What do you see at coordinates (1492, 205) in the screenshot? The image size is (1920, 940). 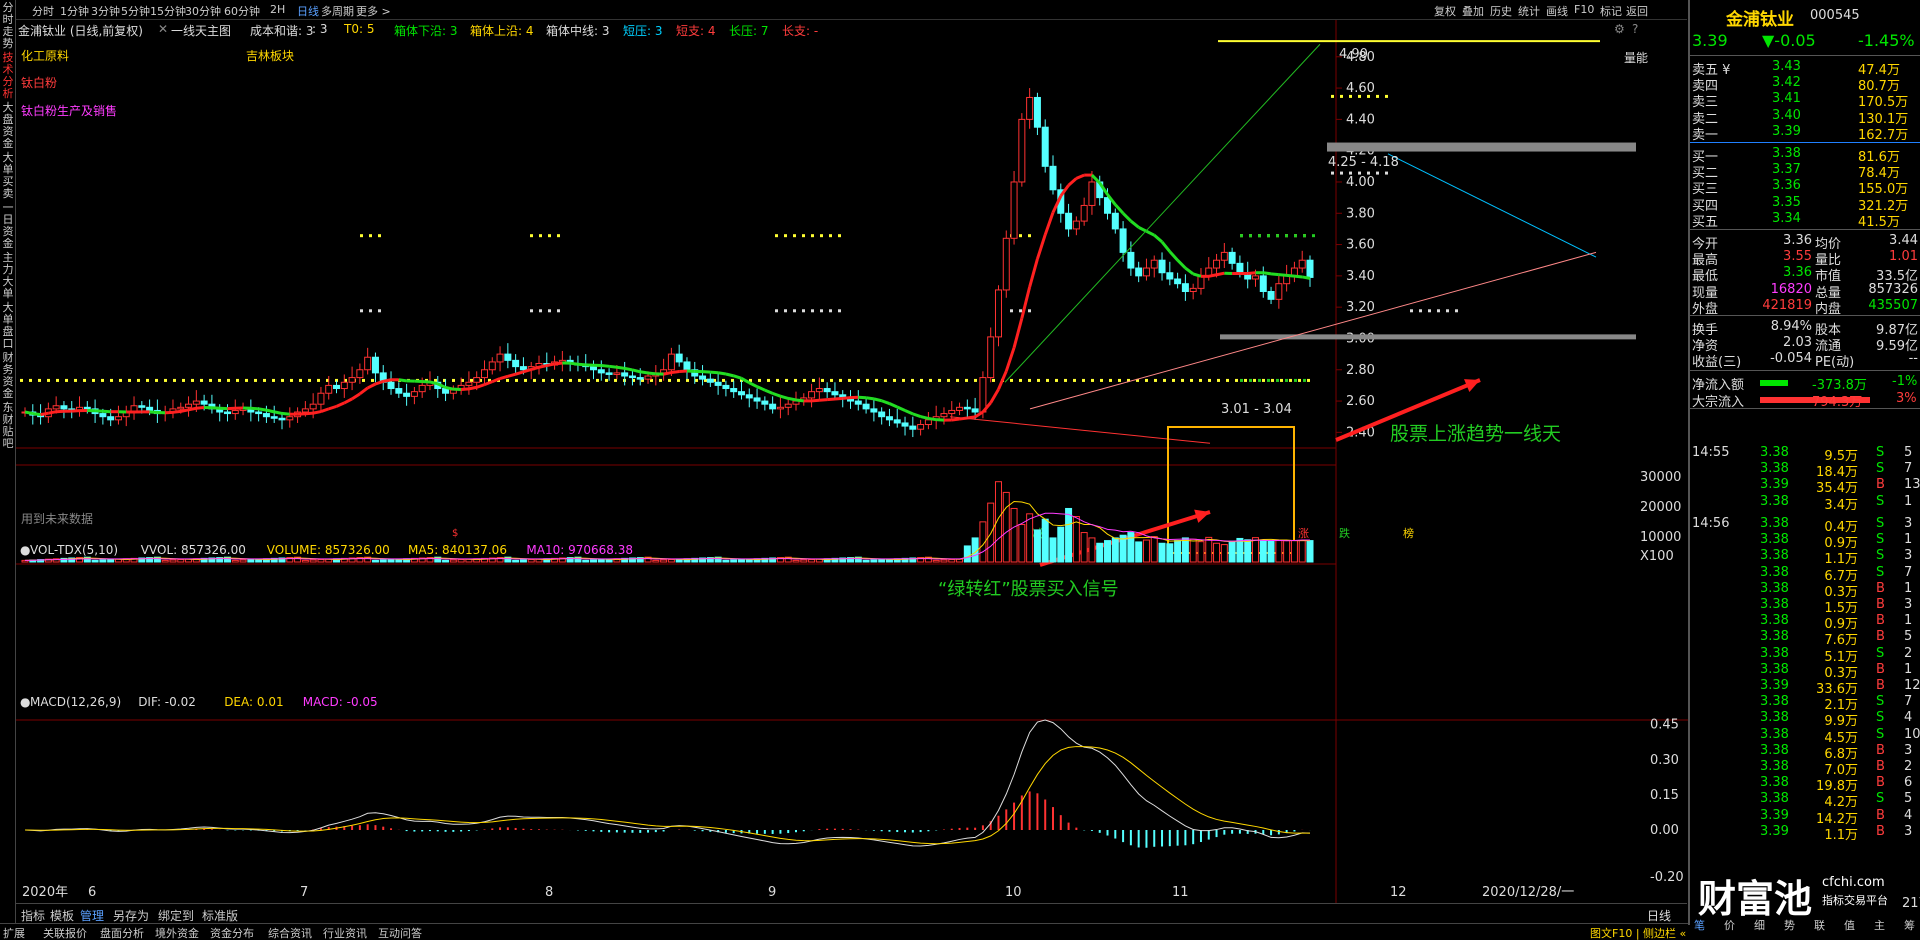 I see `trend-line-cyan` at bounding box center [1492, 205].